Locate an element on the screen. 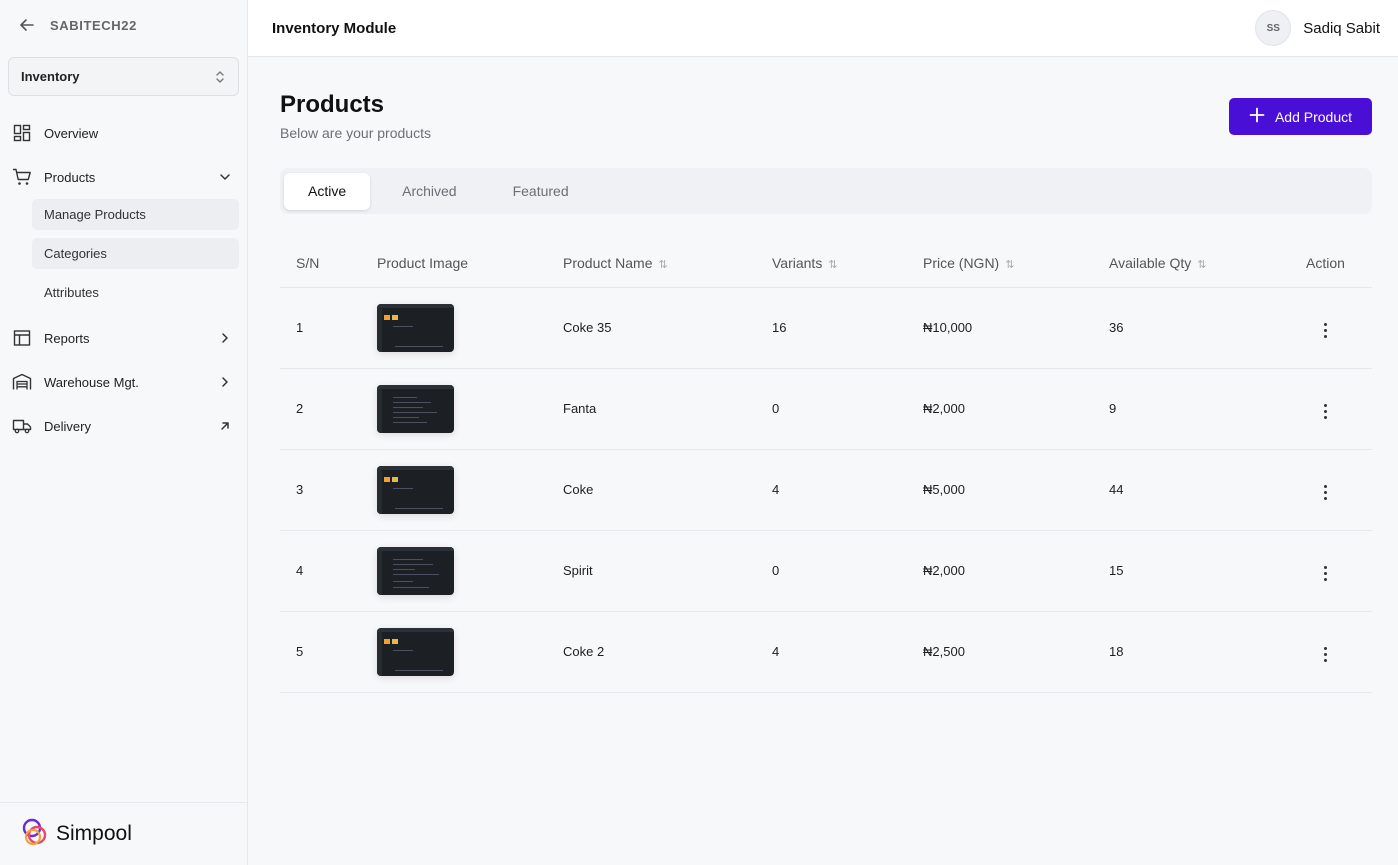  products-submenu: Manage Products Categories Attributes is located at coordinates (123, 253).